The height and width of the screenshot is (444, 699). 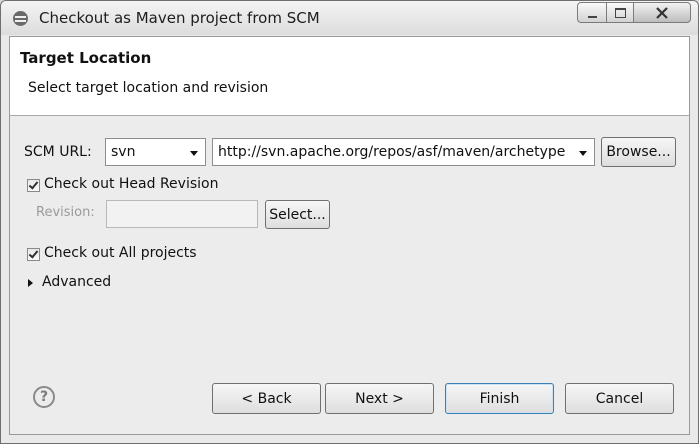 I want to click on cancel-button: Cancel, so click(x=619, y=398).